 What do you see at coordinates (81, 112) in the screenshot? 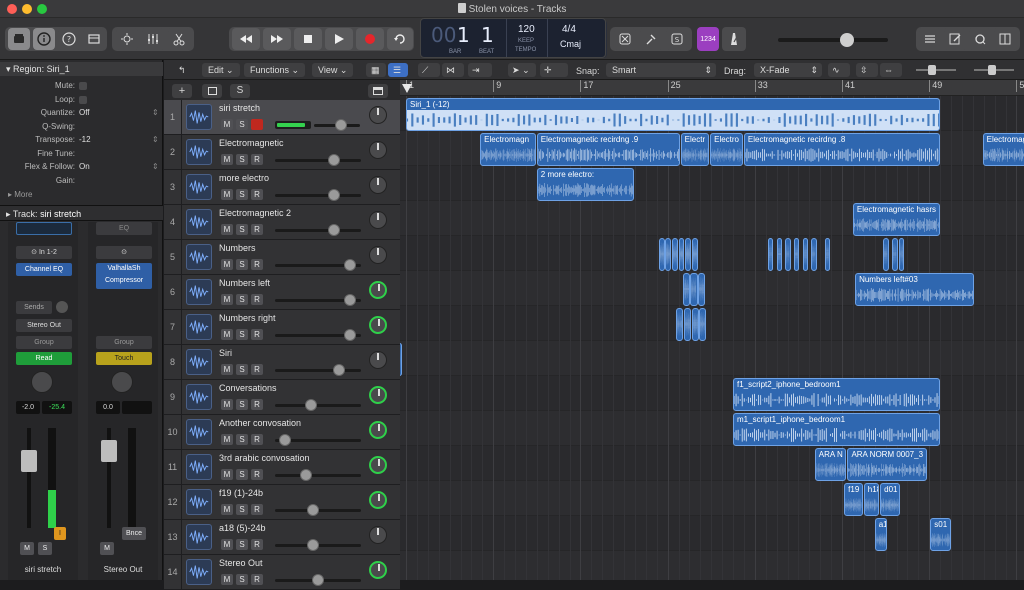
I see `region-param-row: Quantize: Off ⇕` at bounding box center [81, 112].